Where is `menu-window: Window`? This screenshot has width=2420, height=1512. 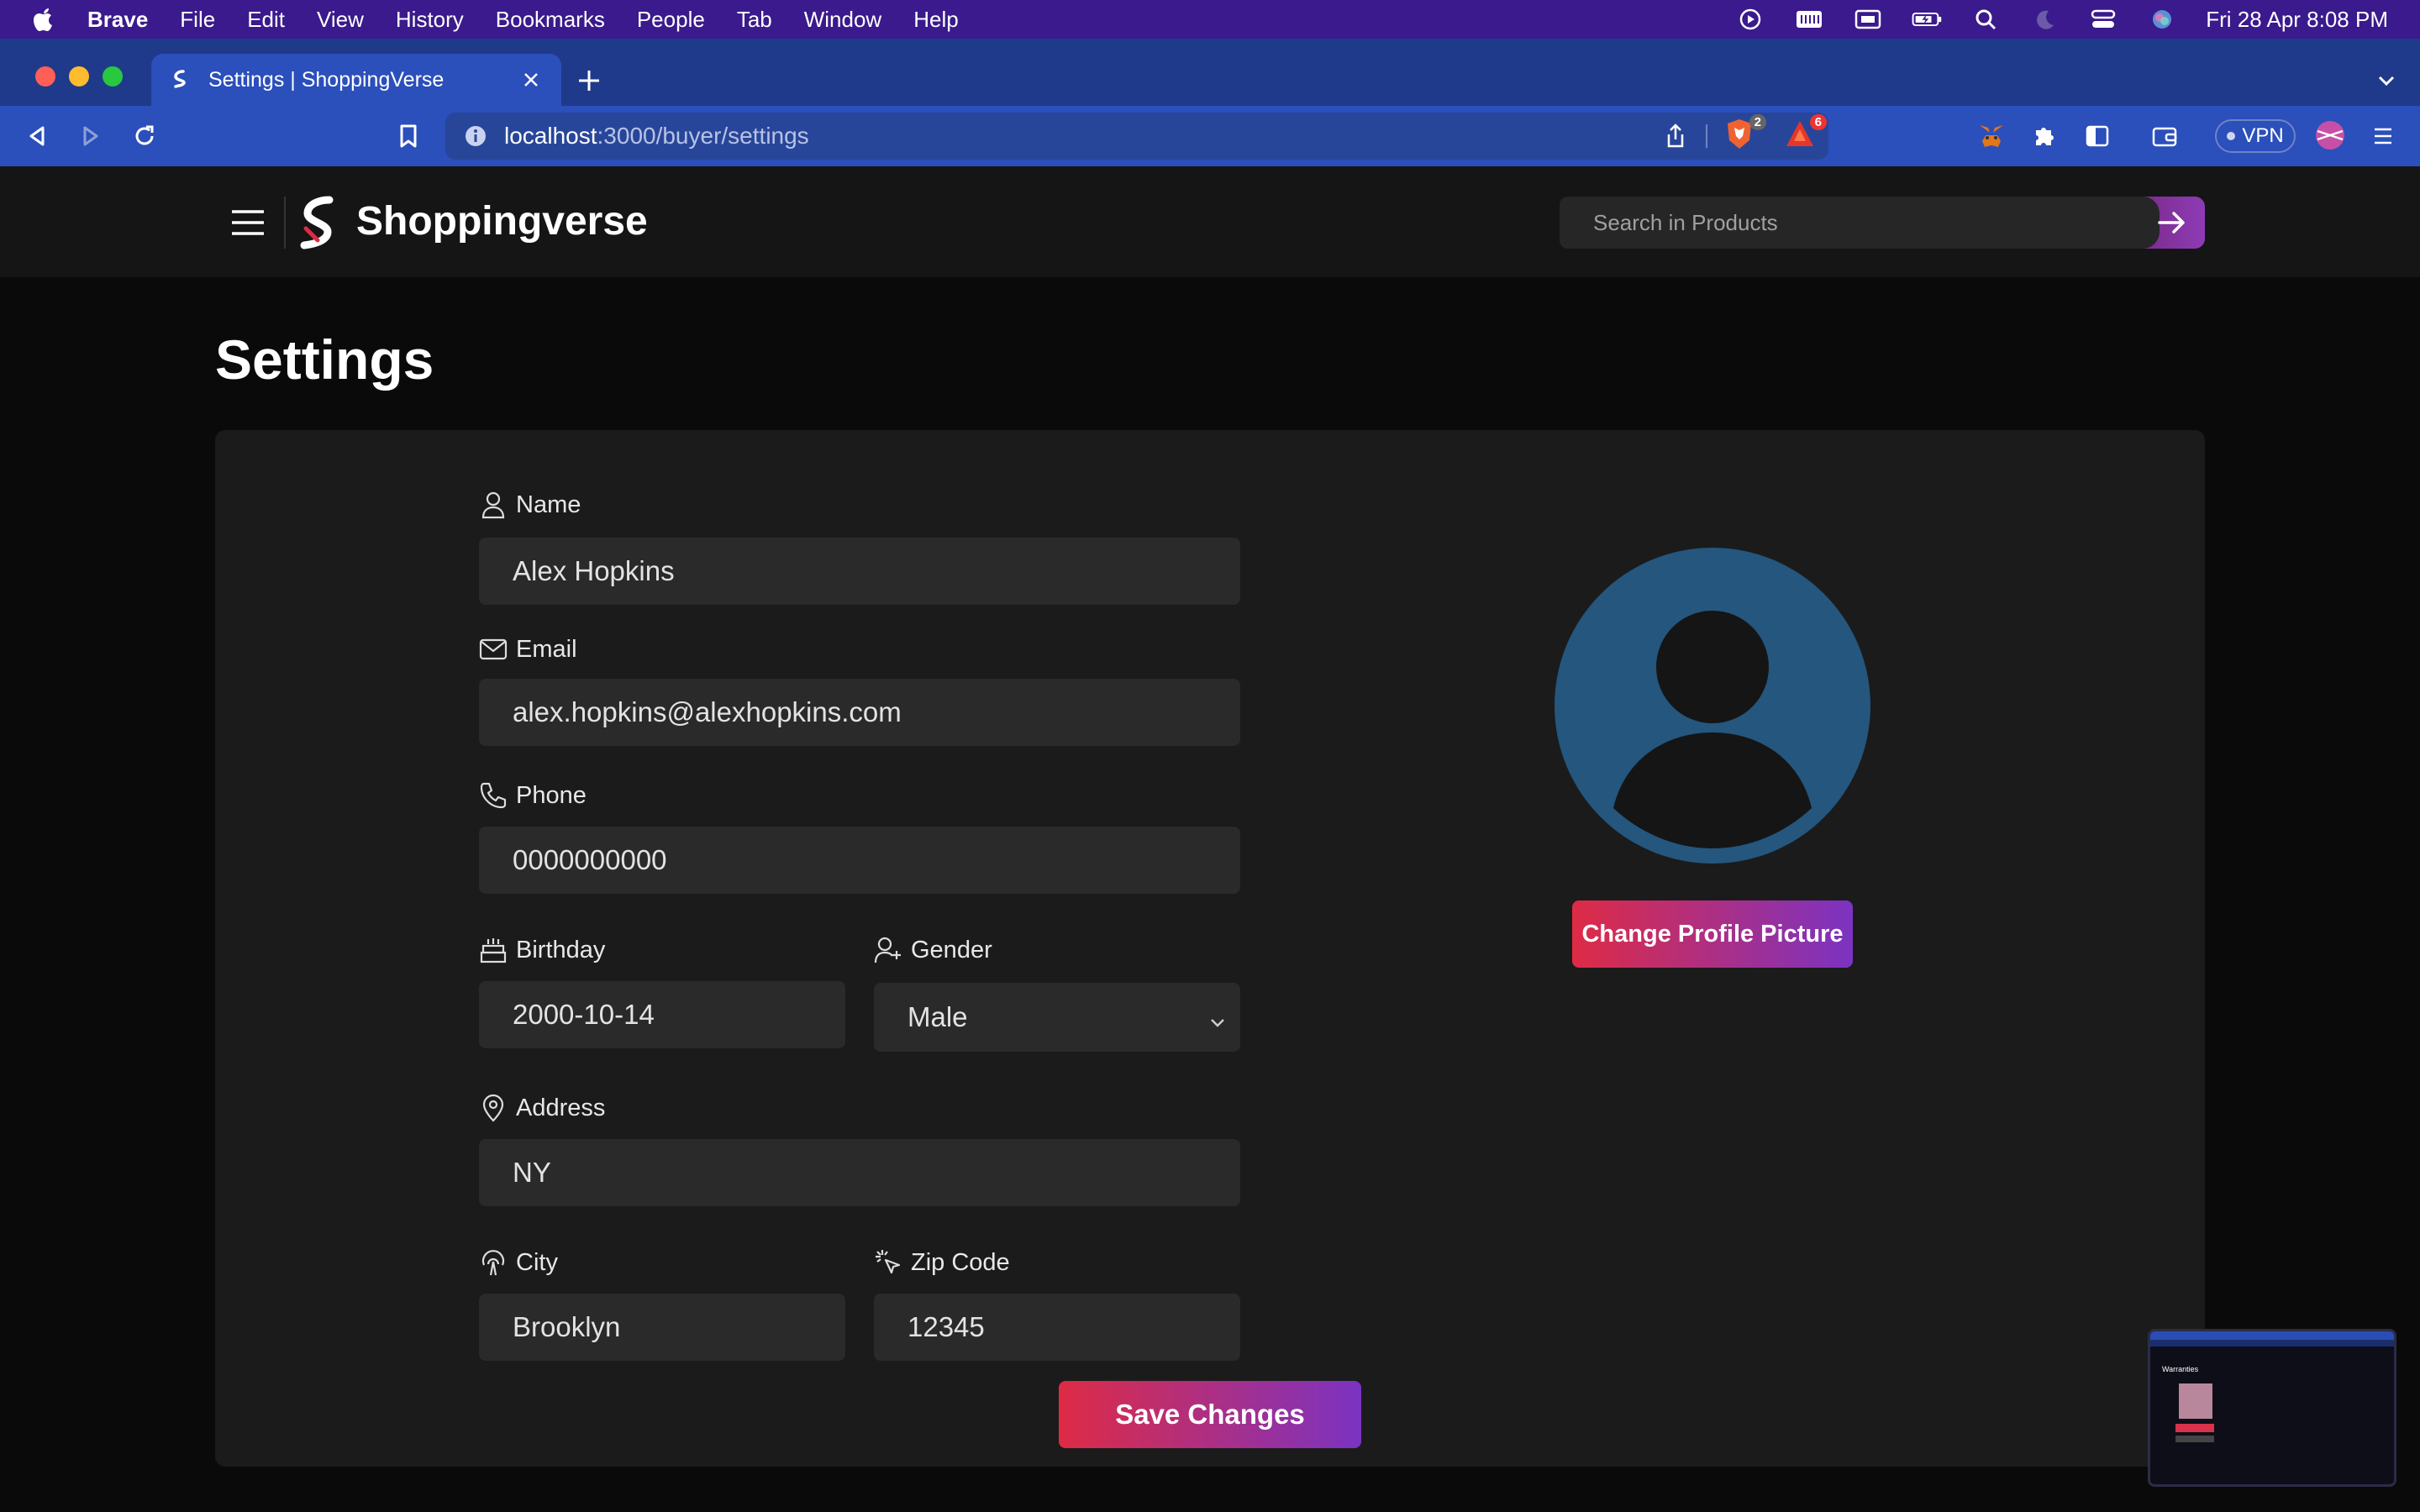 menu-window: Window is located at coordinates (842, 20).